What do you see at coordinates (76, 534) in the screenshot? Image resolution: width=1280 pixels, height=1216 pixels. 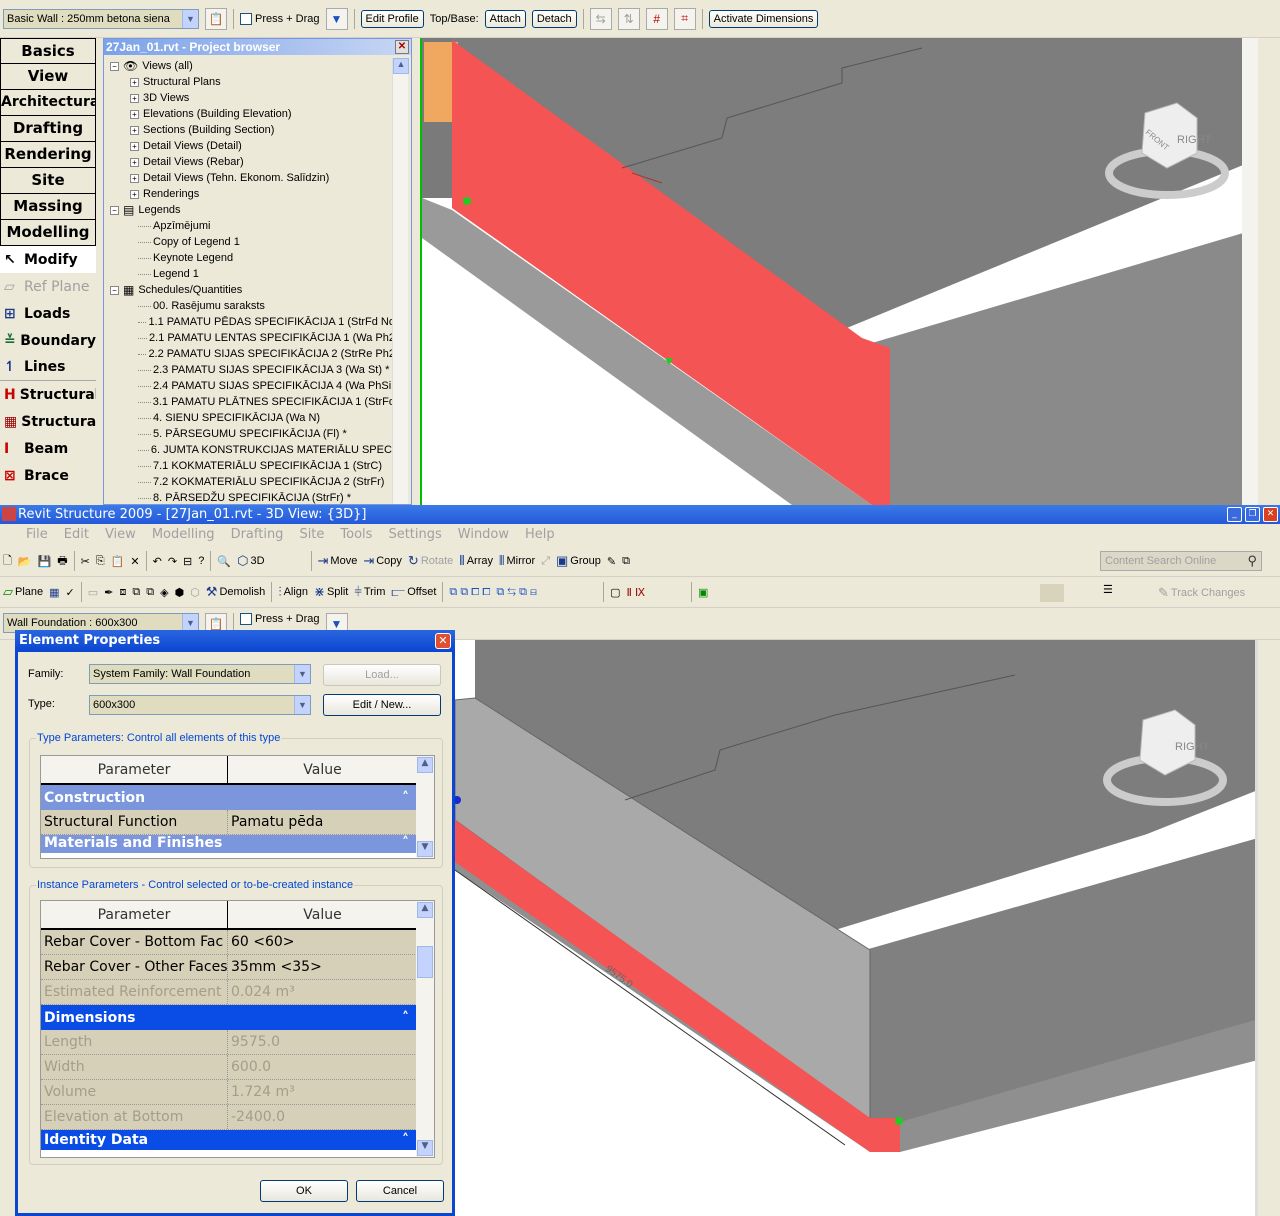 I see `menu-edit: Edit` at bounding box center [76, 534].